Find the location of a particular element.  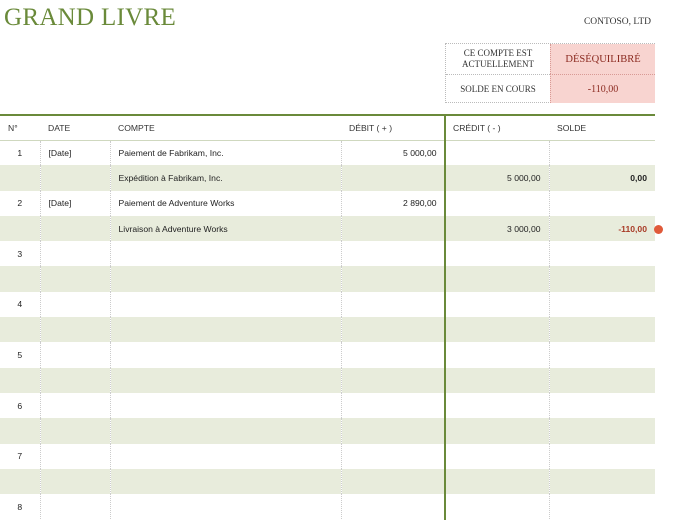

account-cell: Livraison à Adventure Works is located at coordinates (226, 228).